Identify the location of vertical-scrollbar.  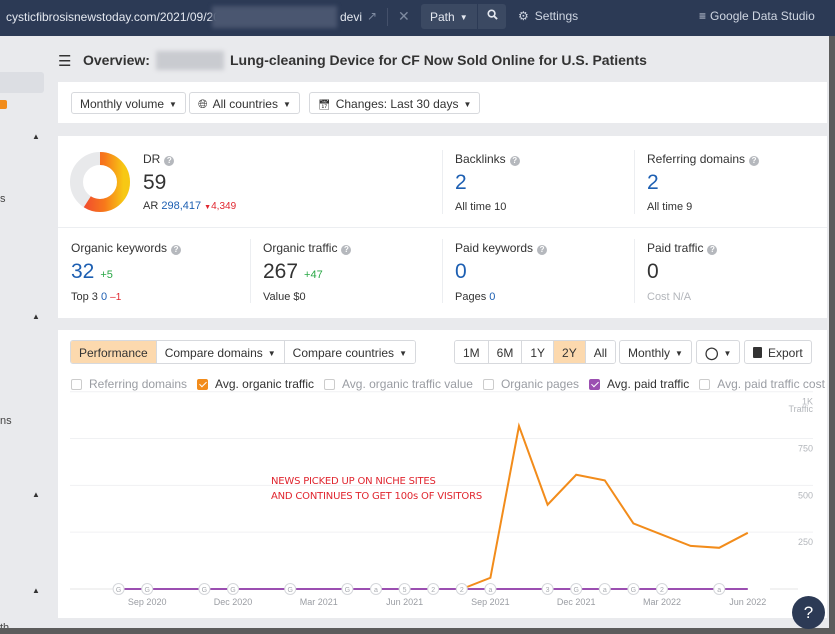
(832, 335).